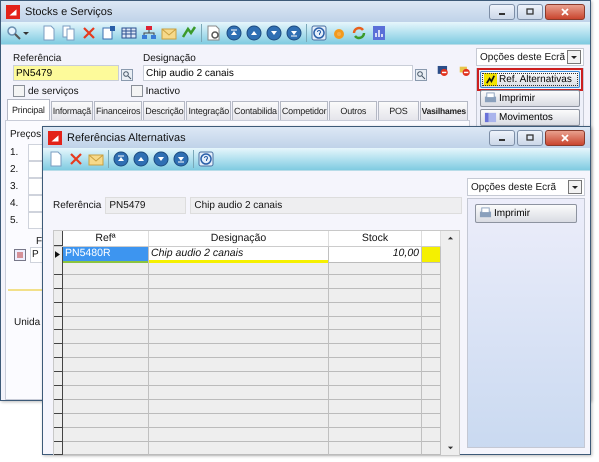 The width and height of the screenshot is (599, 462). I want to click on tab: POS, so click(398, 110).